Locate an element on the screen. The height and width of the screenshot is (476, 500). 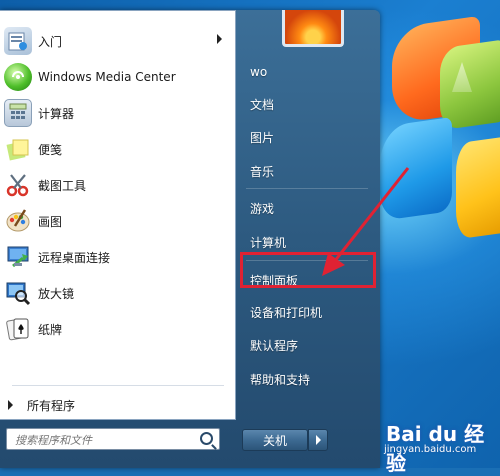
help-support-label: 帮助和支持 is located at coordinates (280, 379).